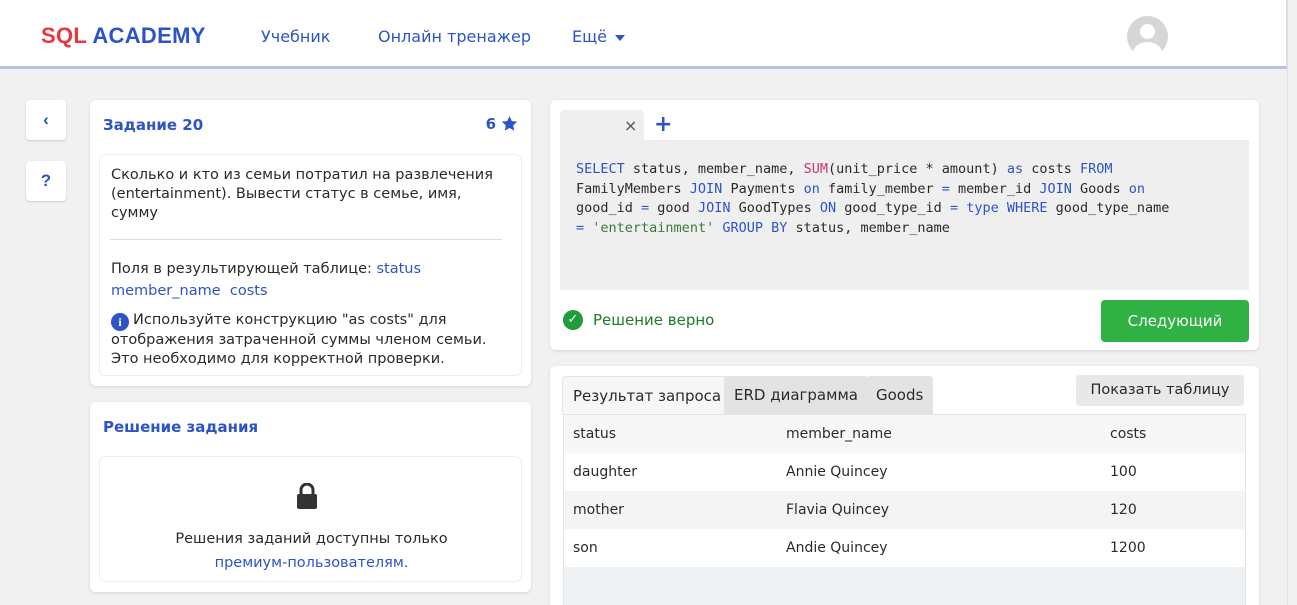 Image resolution: width=1297 pixels, height=605 pixels. What do you see at coordinates (600, 169) in the screenshot?
I see `code-keyword: SELECT` at bounding box center [600, 169].